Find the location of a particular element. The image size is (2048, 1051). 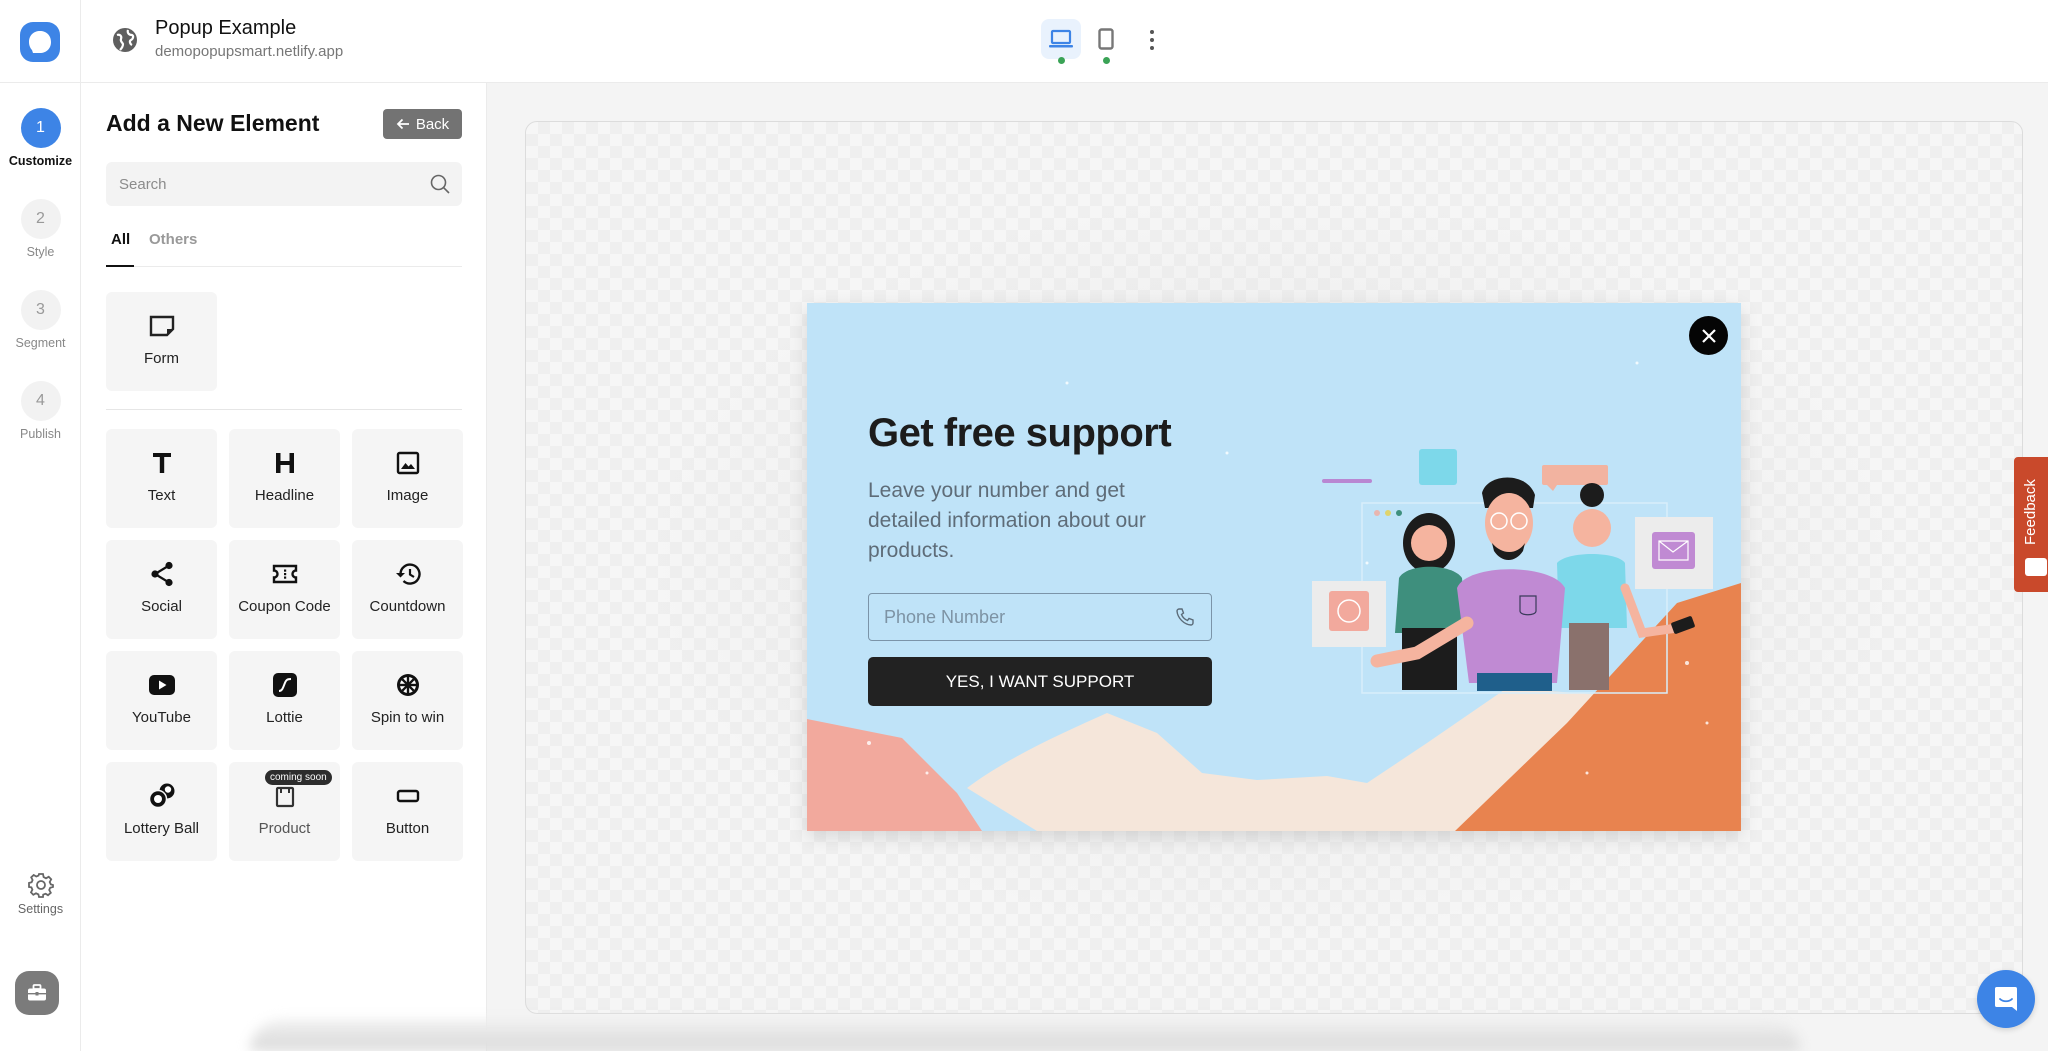

product-icon is located at coordinates (285, 796).